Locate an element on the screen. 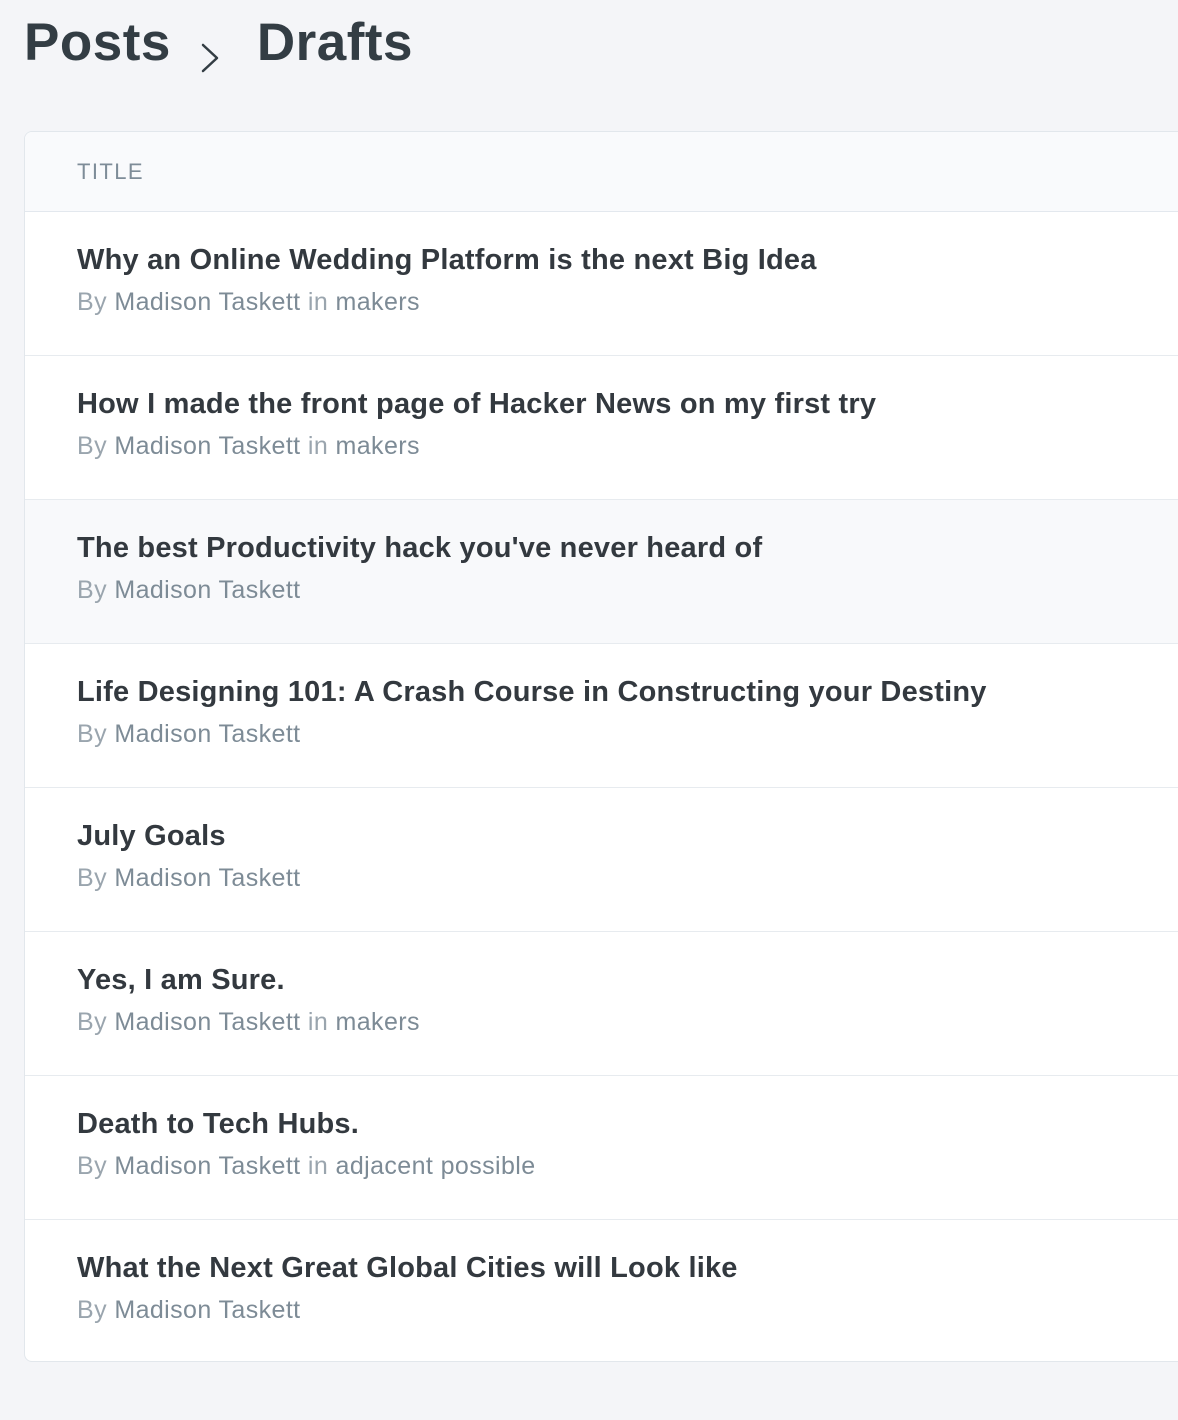 This screenshot has height=1420, width=1178. post-title: July Goals is located at coordinates (151, 836).